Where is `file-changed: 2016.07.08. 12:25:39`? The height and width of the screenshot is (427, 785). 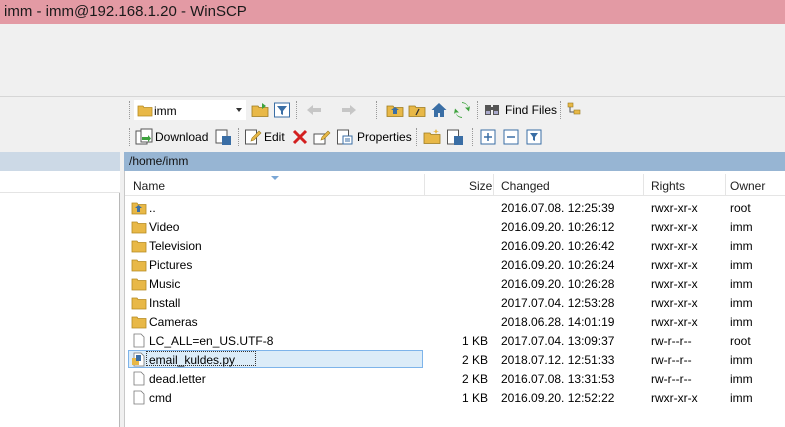
file-changed: 2016.07.08. 12:25:39 is located at coordinates (558, 208).